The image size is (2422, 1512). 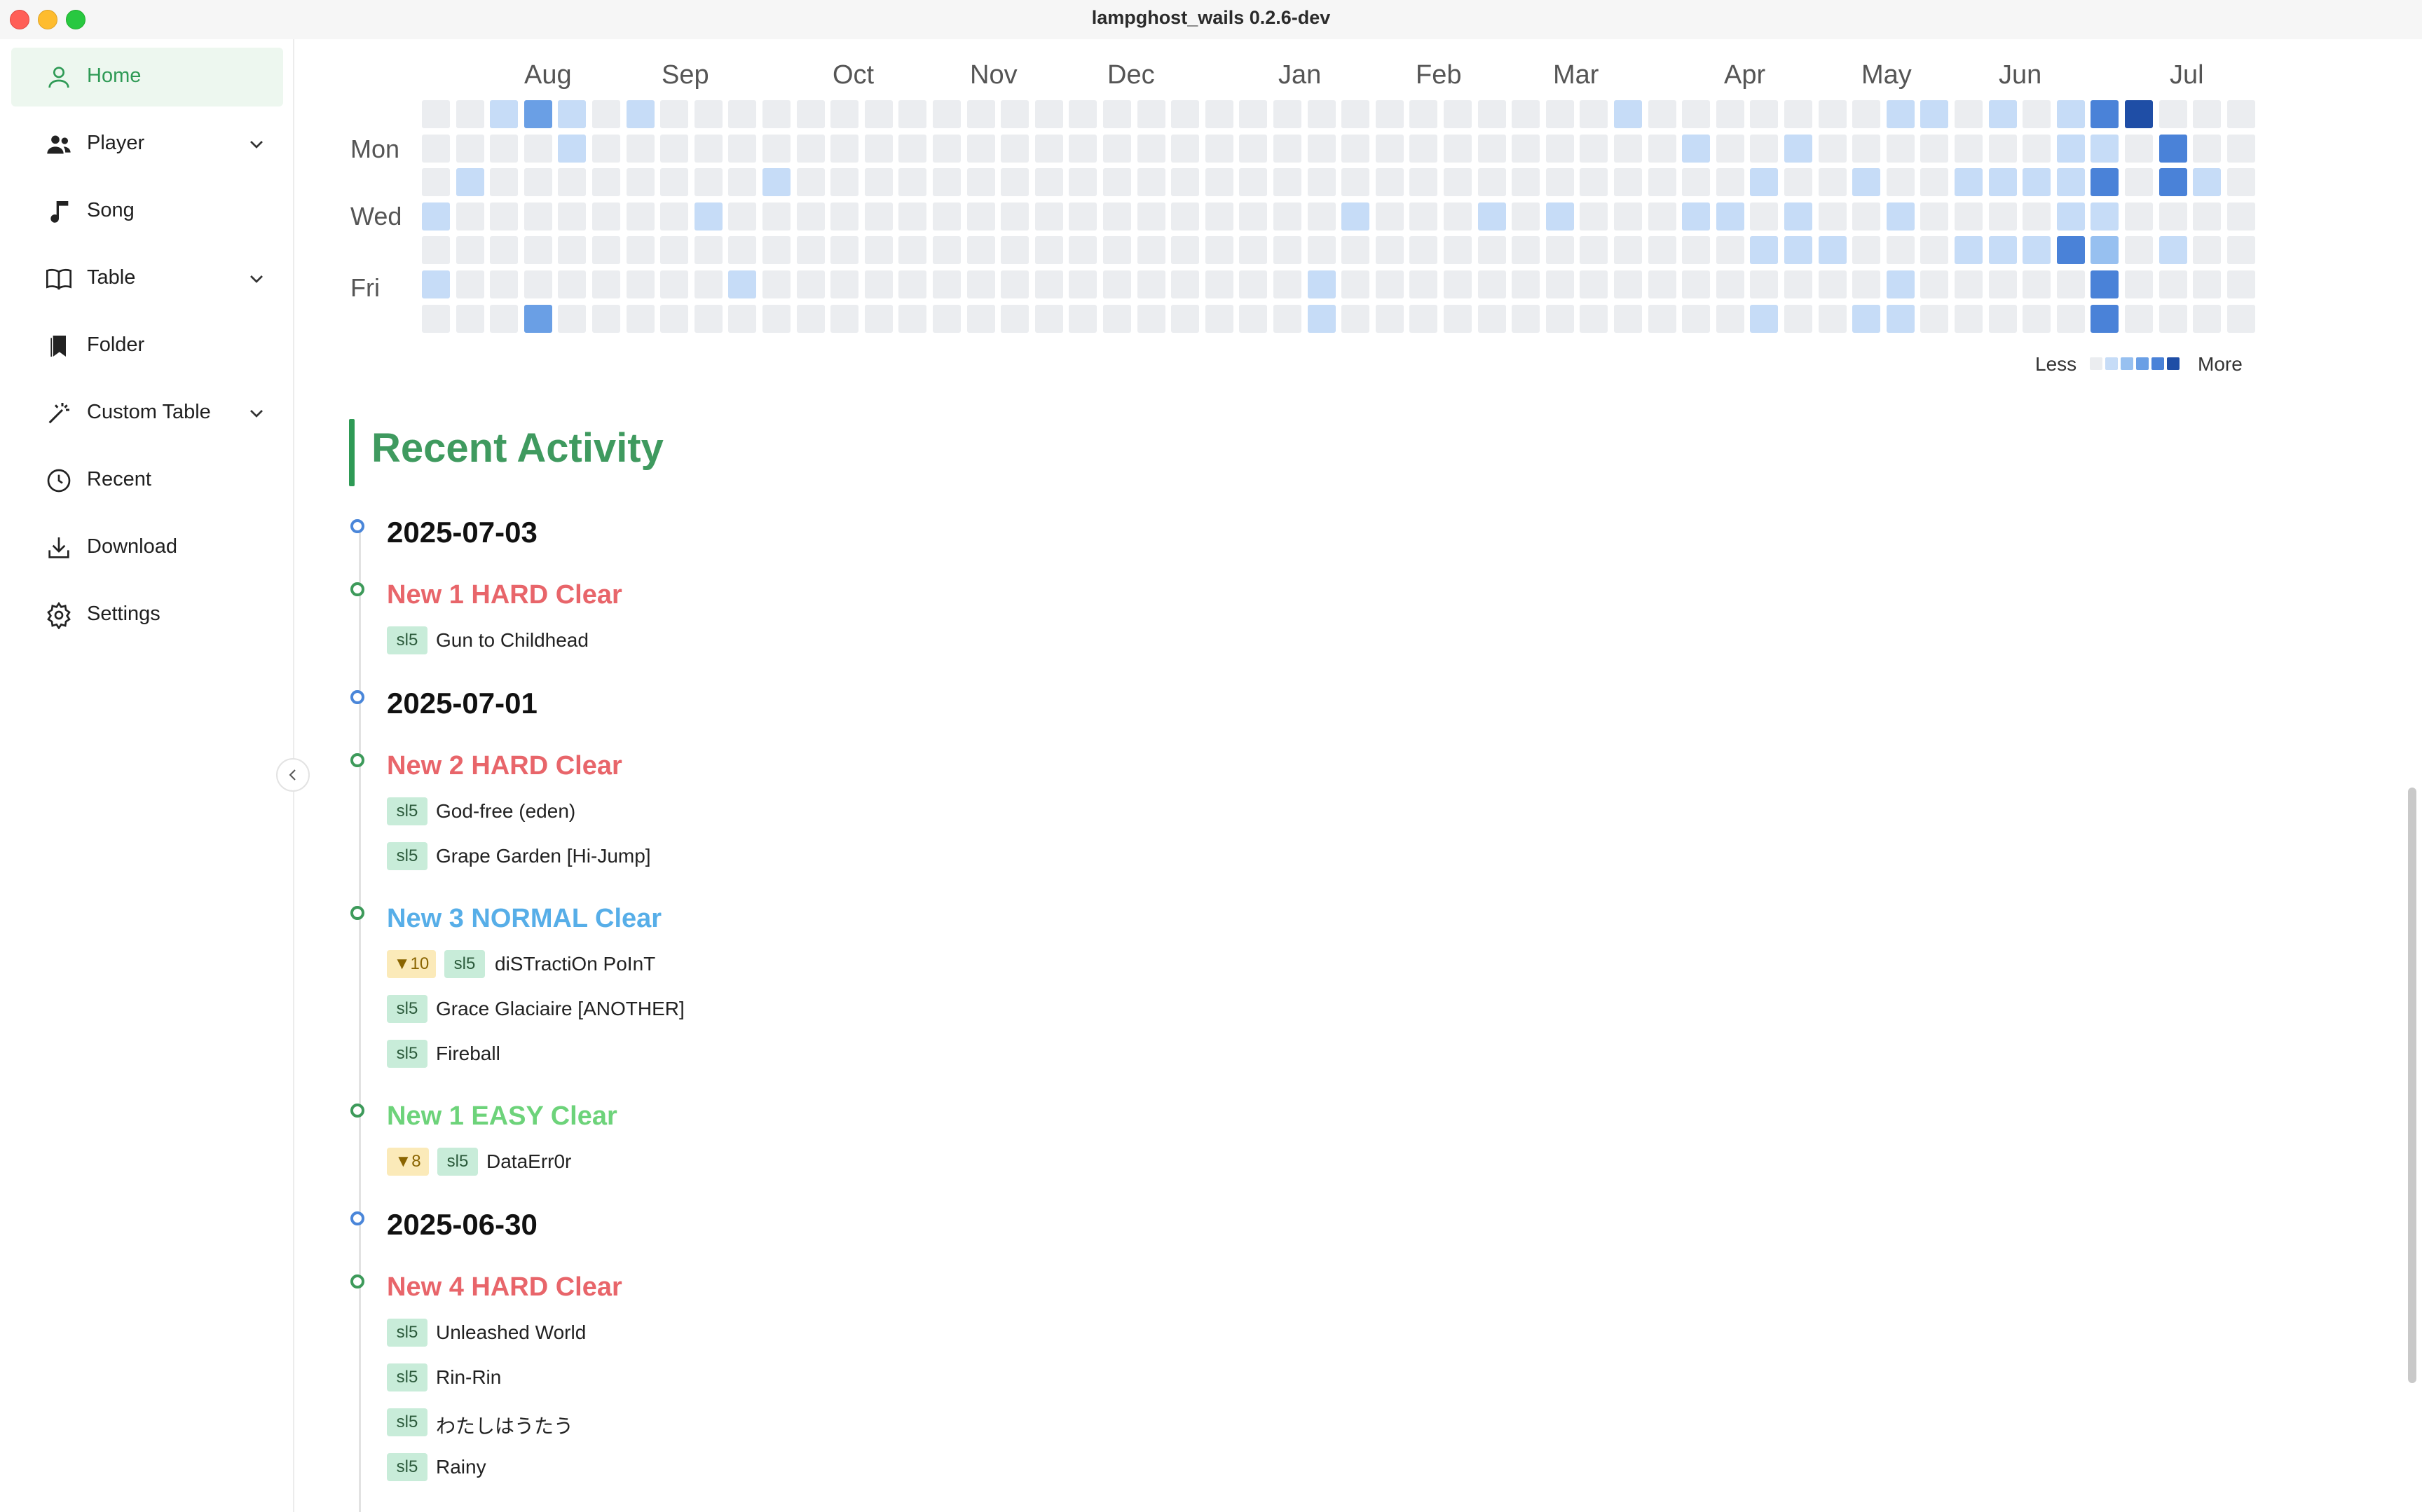 I want to click on song-title: God-free (eden), so click(x=506, y=811).